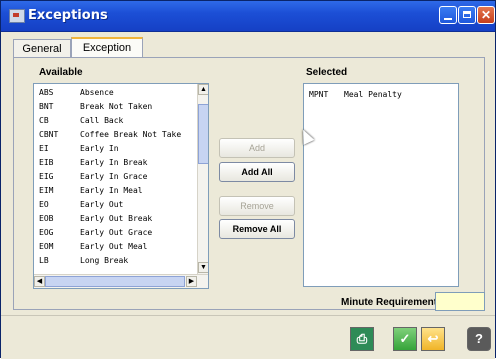 Image resolution: width=496 pixels, height=359 pixels. I want to click on vertical-scroll-thumb, so click(203, 134).